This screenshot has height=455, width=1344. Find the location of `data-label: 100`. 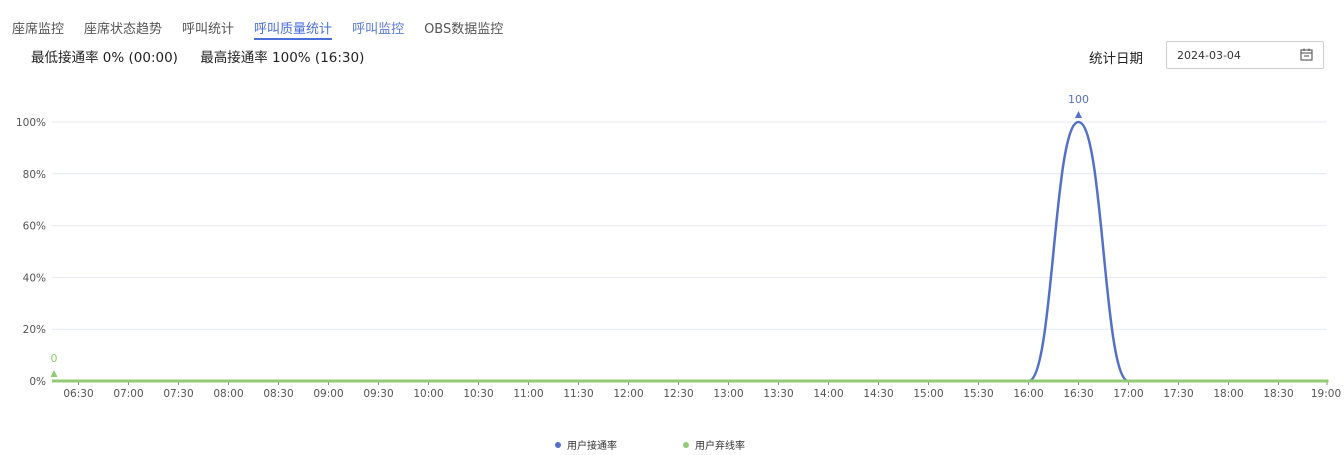

data-label: 100 is located at coordinates (1078, 99).